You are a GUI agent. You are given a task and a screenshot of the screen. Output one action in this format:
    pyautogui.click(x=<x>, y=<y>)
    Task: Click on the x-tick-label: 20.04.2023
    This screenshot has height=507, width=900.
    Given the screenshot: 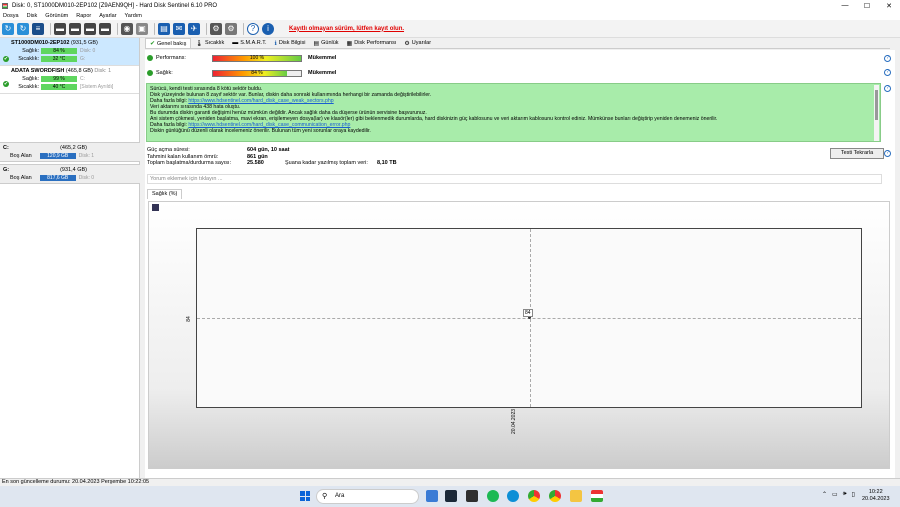 What is the action you would take?
    pyautogui.click(x=514, y=421)
    